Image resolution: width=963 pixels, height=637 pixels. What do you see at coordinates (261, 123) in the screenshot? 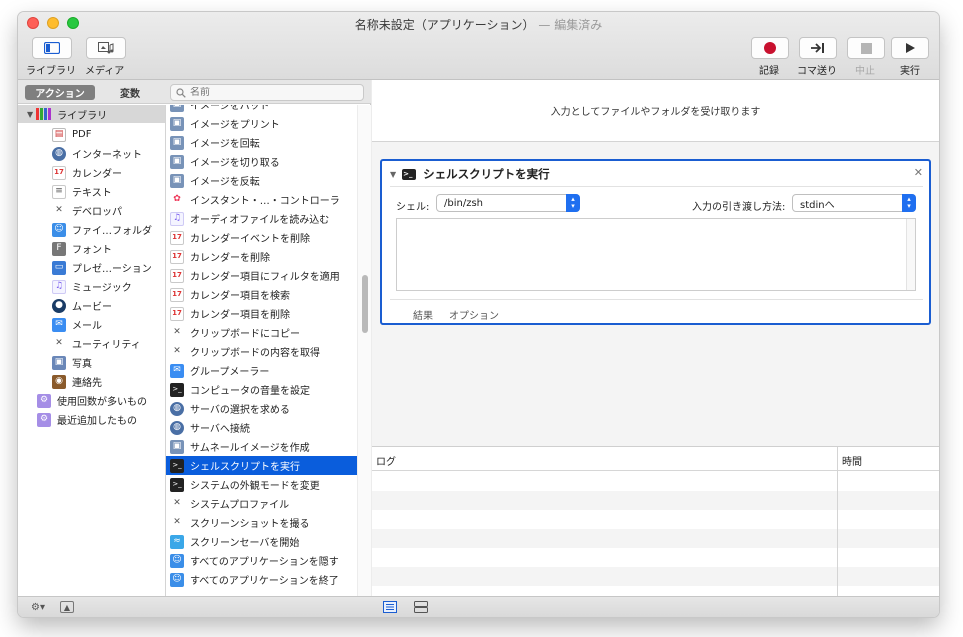
I see `action-list-item: ▣ イメージをプリント` at bounding box center [261, 123].